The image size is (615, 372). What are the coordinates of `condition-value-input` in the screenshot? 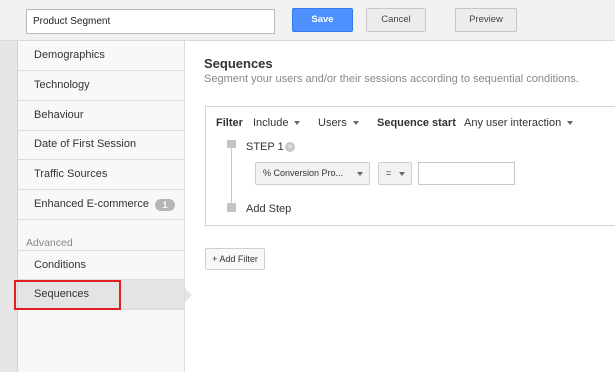 It's located at (466, 173).